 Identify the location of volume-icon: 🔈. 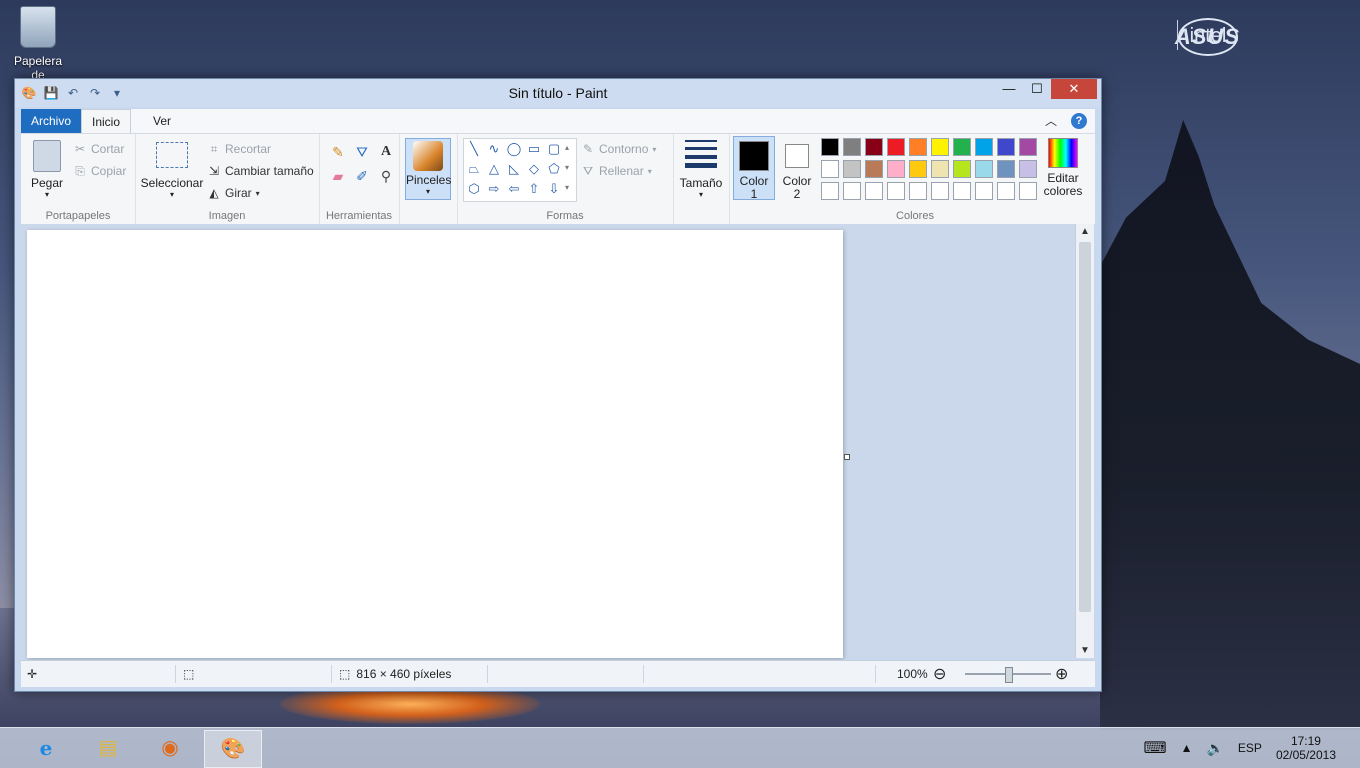
(1214, 748).